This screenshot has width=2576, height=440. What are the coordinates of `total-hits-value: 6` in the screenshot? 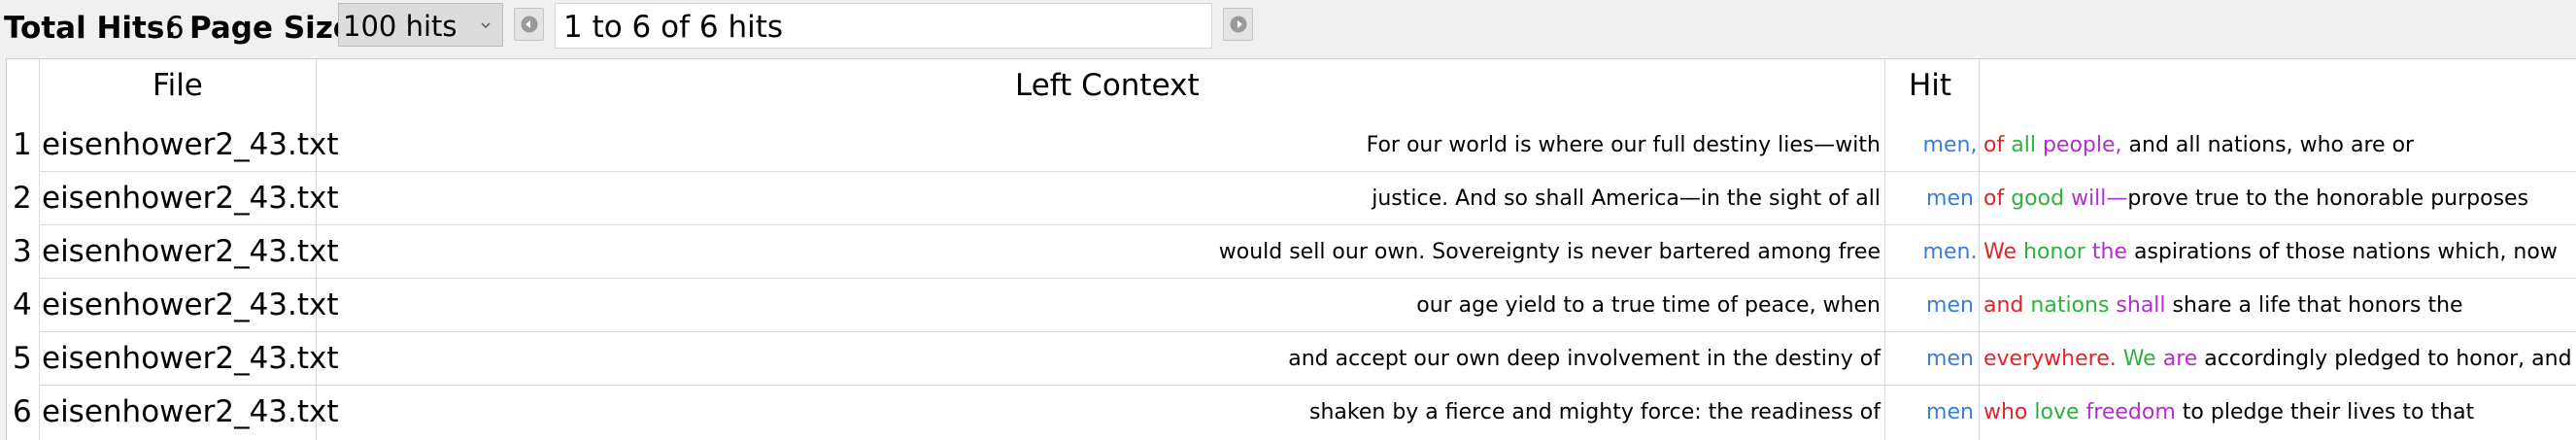 It's located at (175, 28).